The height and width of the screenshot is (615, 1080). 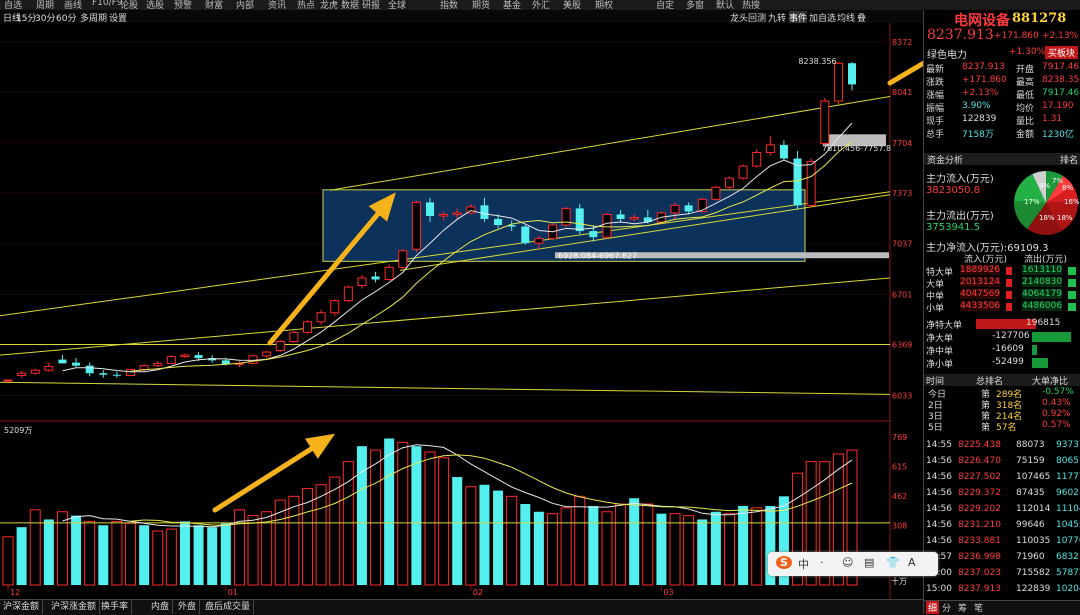 What do you see at coordinates (1058, 135) in the screenshot?
I see `stat-cell: 1230亿` at bounding box center [1058, 135].